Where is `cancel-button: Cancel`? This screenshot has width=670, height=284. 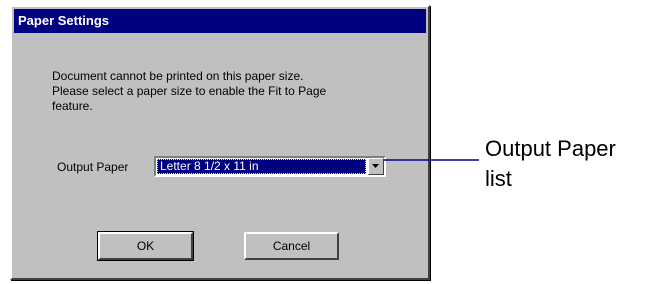 cancel-button: Cancel is located at coordinates (291, 246).